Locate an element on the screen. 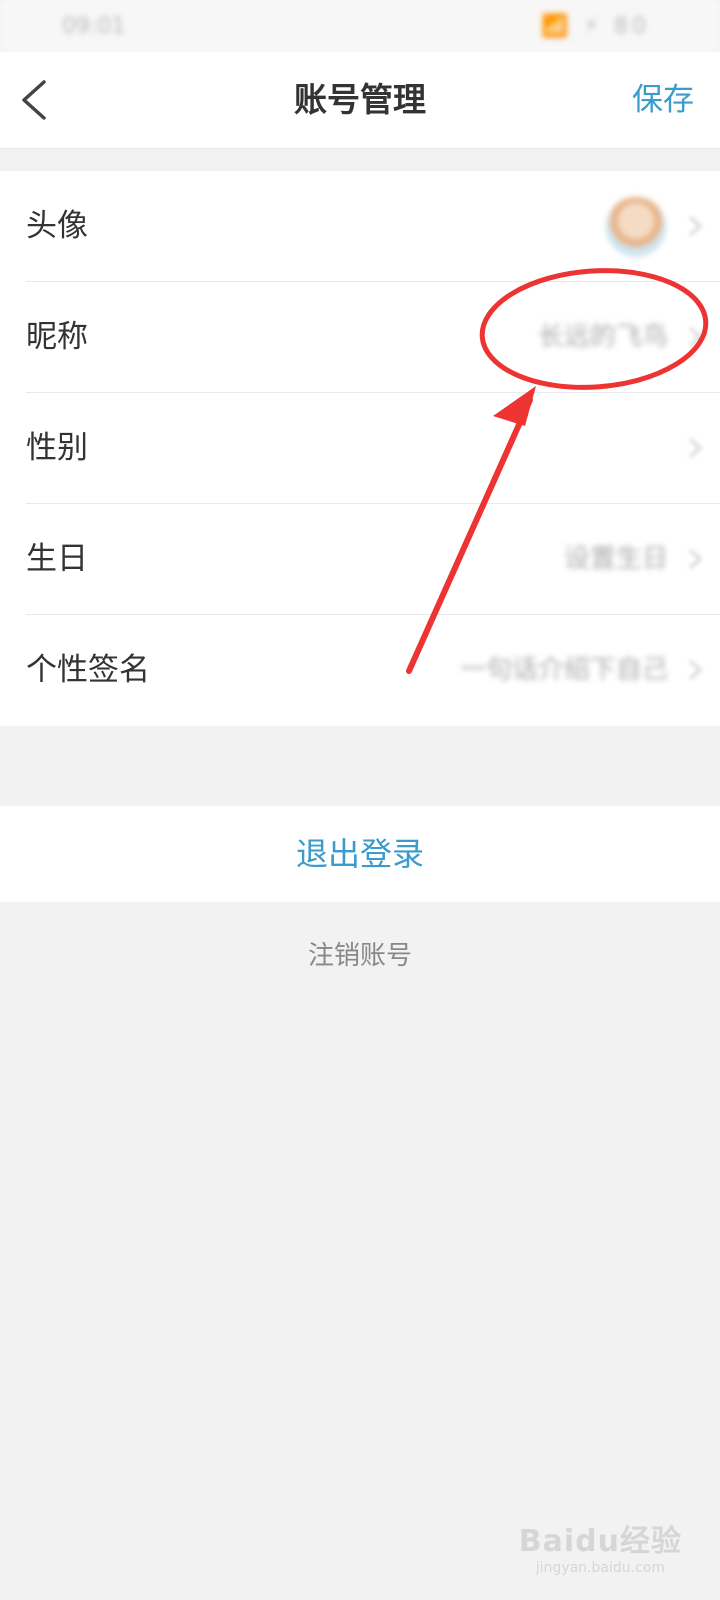 The width and height of the screenshot is (720, 1600). status-bar: 09:01 📶 ⚡ 80 is located at coordinates (360, 26).